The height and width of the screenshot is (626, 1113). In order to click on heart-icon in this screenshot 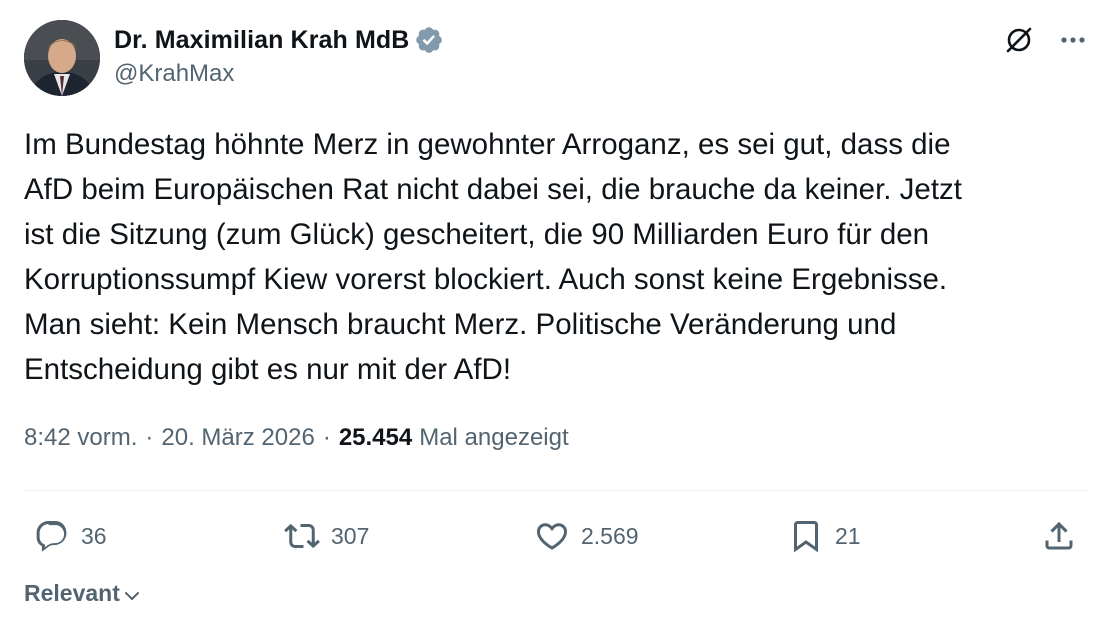, I will do `click(552, 536)`.